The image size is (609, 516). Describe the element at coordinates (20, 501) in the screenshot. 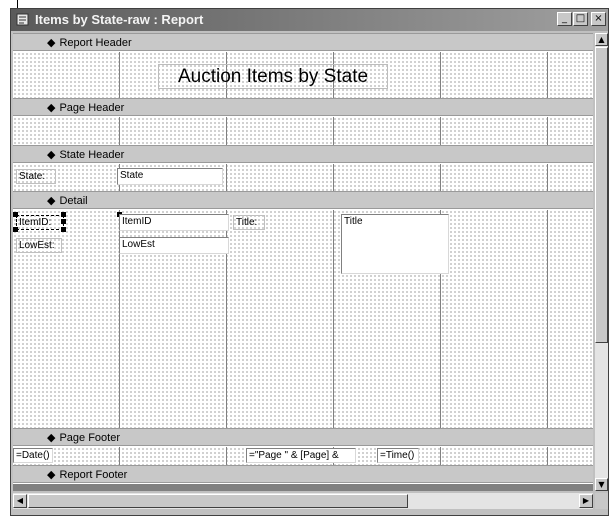

I see `scroll-left-button: ◀` at that location.